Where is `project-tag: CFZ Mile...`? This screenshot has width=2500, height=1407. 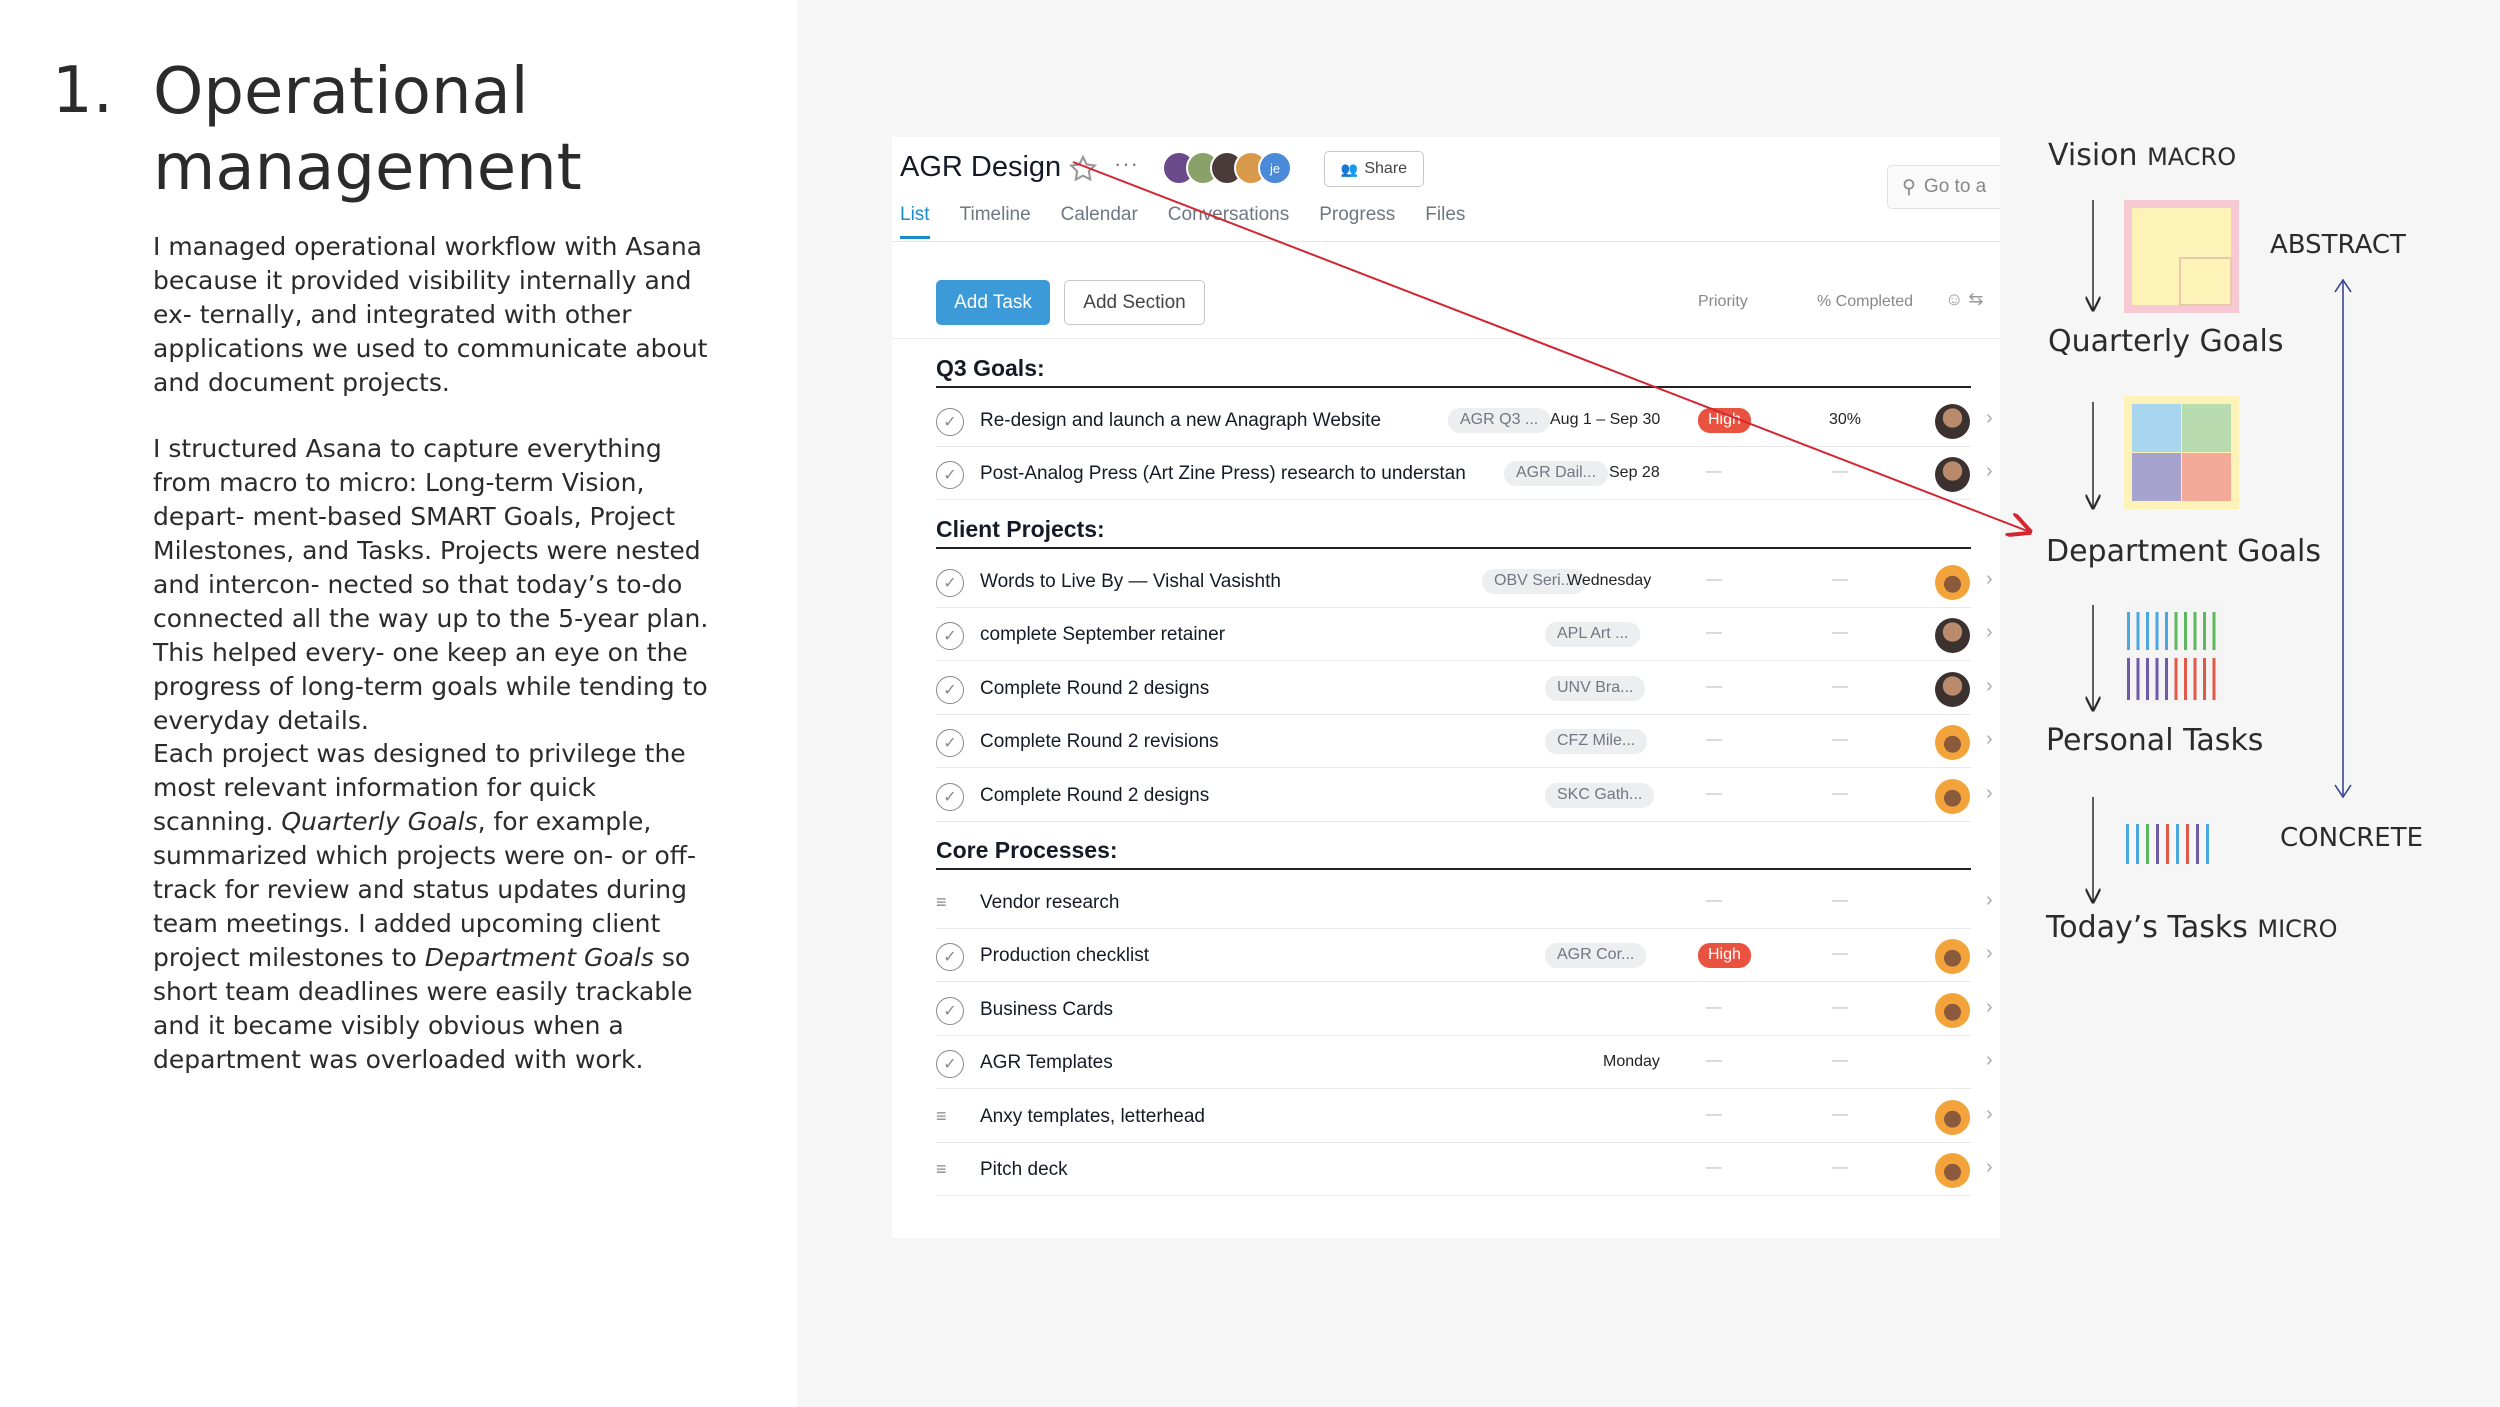
project-tag: CFZ Mile... is located at coordinates (1596, 742).